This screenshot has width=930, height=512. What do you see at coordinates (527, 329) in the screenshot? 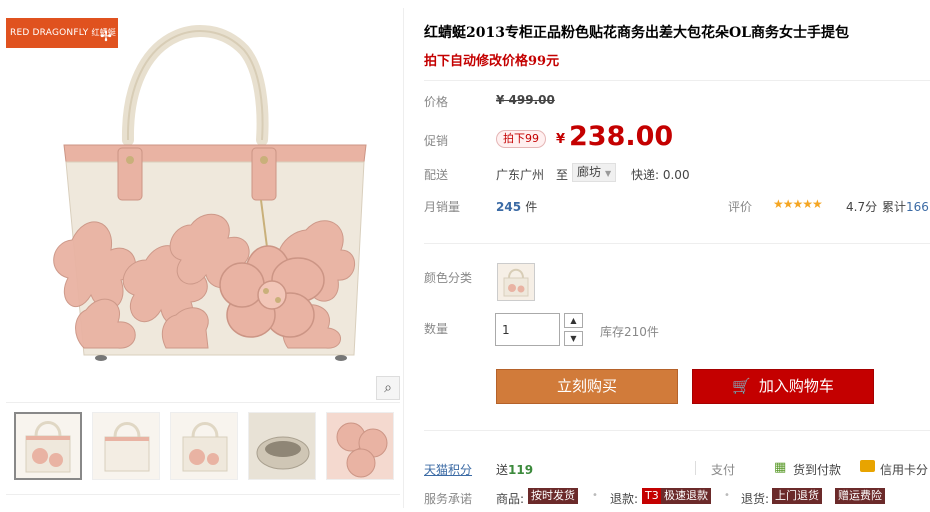
I see `quantity-input` at bounding box center [527, 329].